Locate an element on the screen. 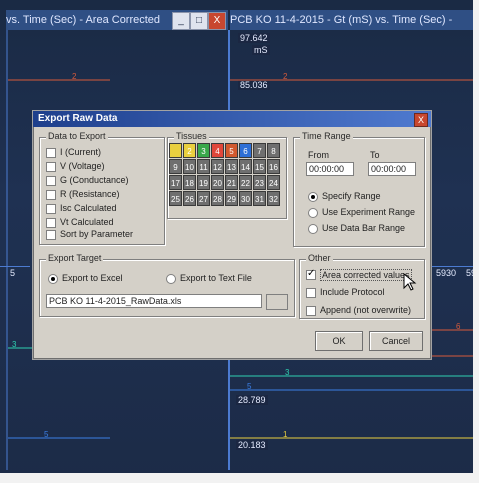  use-experiment-range-radio is located at coordinates (313, 213).